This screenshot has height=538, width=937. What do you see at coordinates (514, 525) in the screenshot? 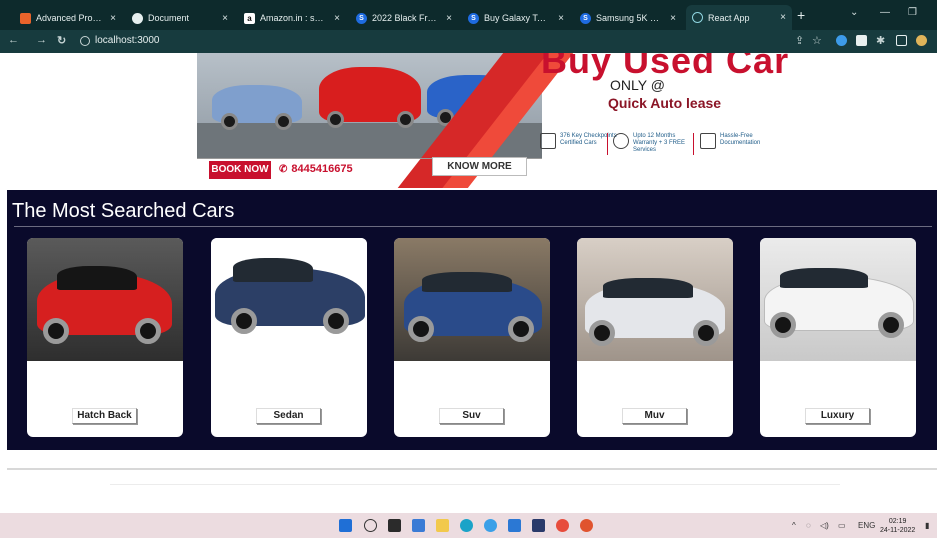
I see `vscode-icon` at bounding box center [514, 525].